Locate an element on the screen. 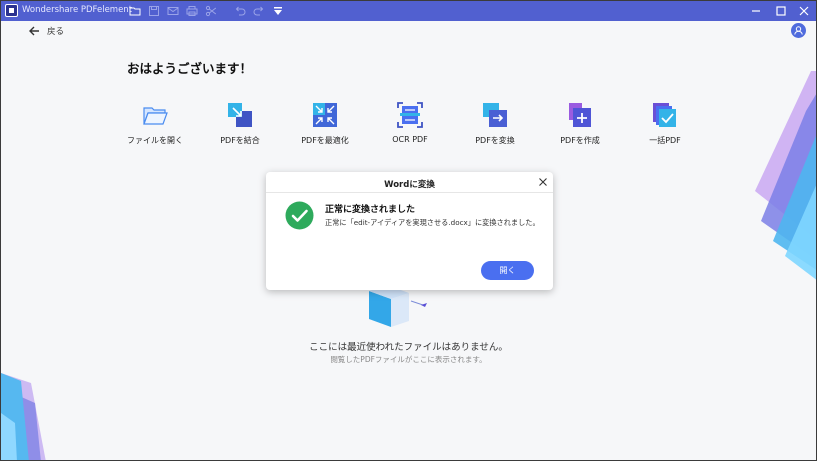 Image resolution: width=817 pixels, height=461 pixels. success-check-icon is located at coordinates (299, 215).